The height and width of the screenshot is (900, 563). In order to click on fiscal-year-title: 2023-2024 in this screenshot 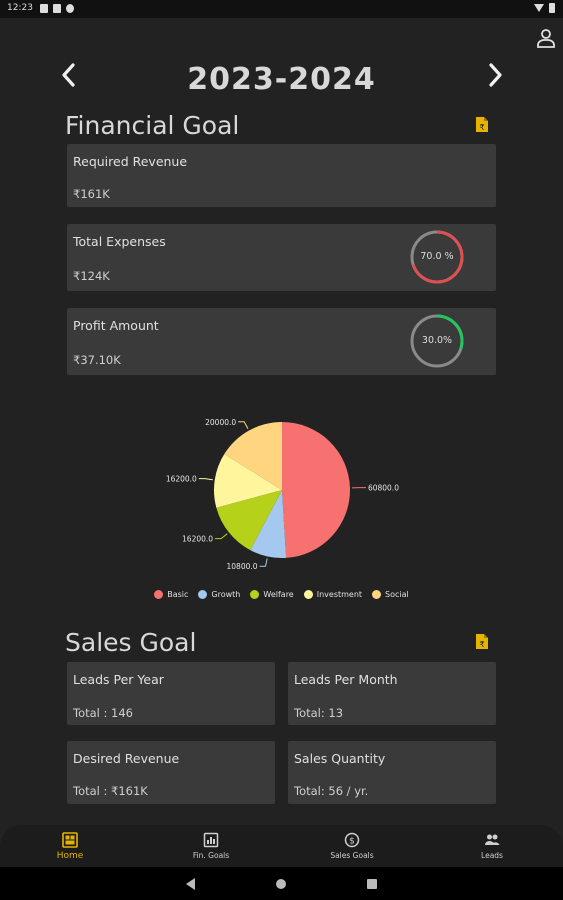, I will do `click(281, 79)`.